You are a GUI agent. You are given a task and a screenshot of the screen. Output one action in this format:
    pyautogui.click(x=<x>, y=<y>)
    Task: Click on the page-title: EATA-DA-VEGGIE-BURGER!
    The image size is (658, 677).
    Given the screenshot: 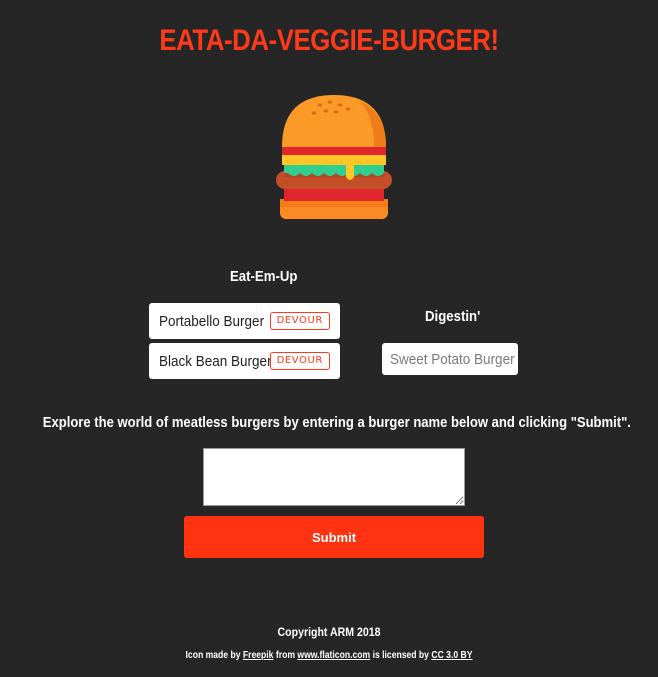 What is the action you would take?
    pyautogui.click(x=329, y=40)
    